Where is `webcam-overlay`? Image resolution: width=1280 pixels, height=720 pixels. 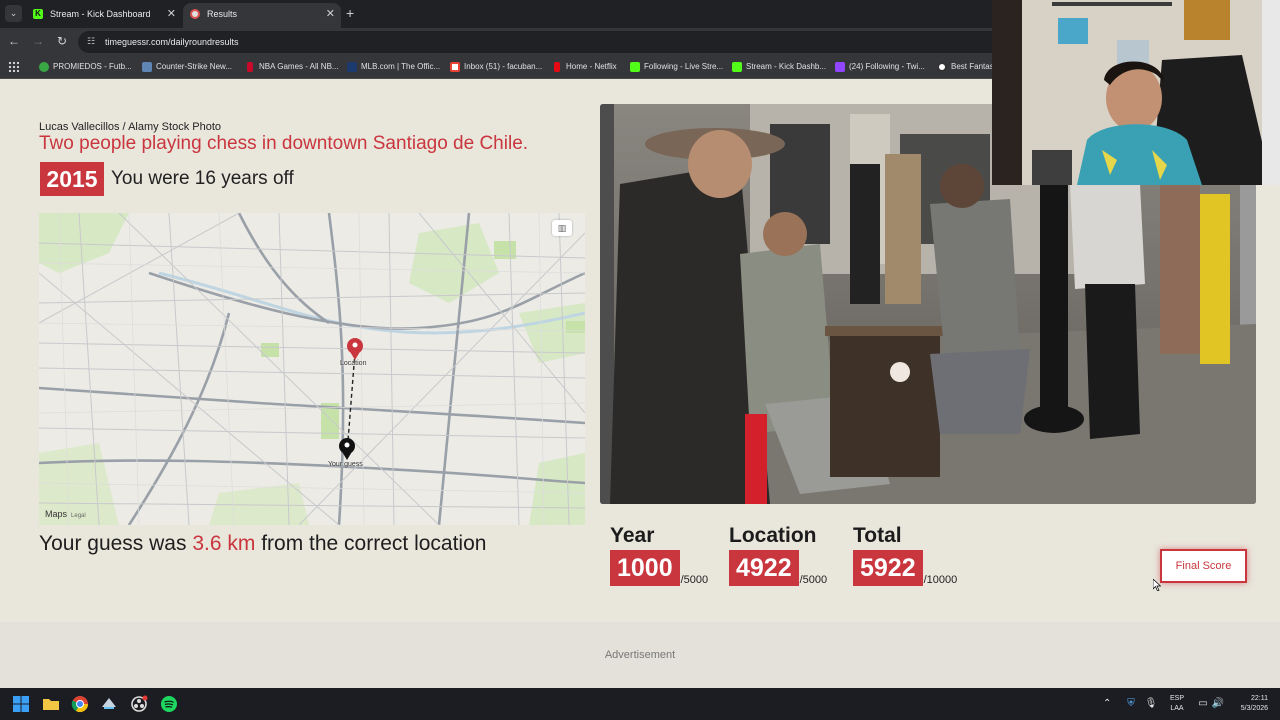
webcam-overlay is located at coordinates (1136, 92).